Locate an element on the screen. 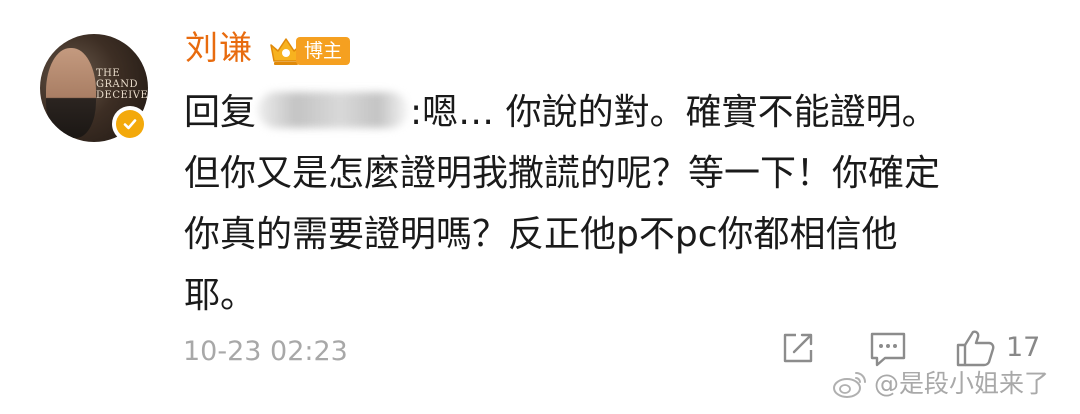 Image resolution: width=1080 pixels, height=414 pixels. comment-button is located at coordinates (888, 349).